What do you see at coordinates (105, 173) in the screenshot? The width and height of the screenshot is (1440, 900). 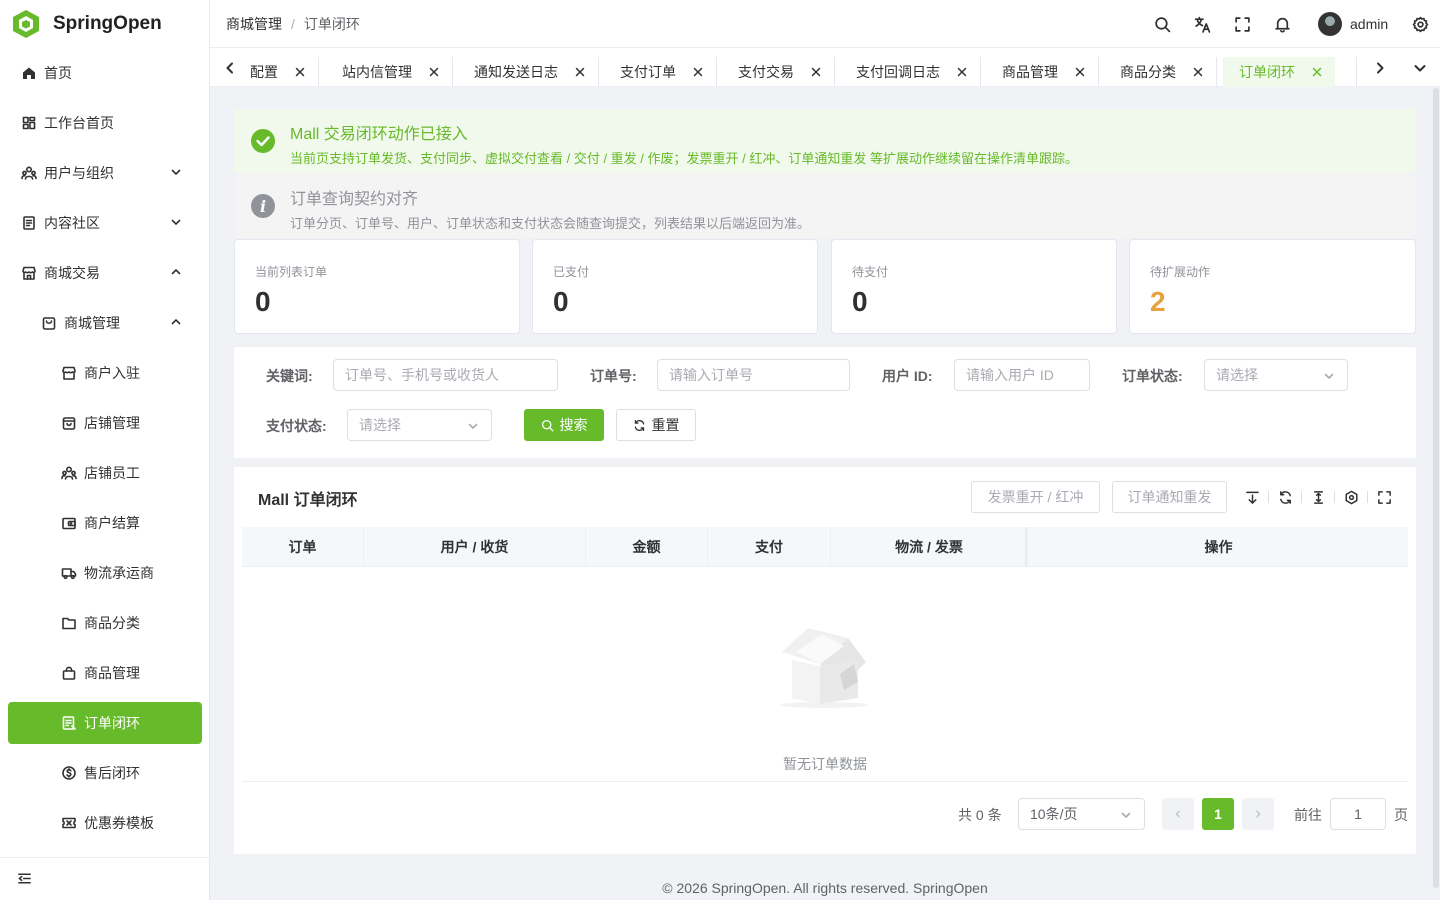 I see `sidebar-item-users-org: 用户与组织` at bounding box center [105, 173].